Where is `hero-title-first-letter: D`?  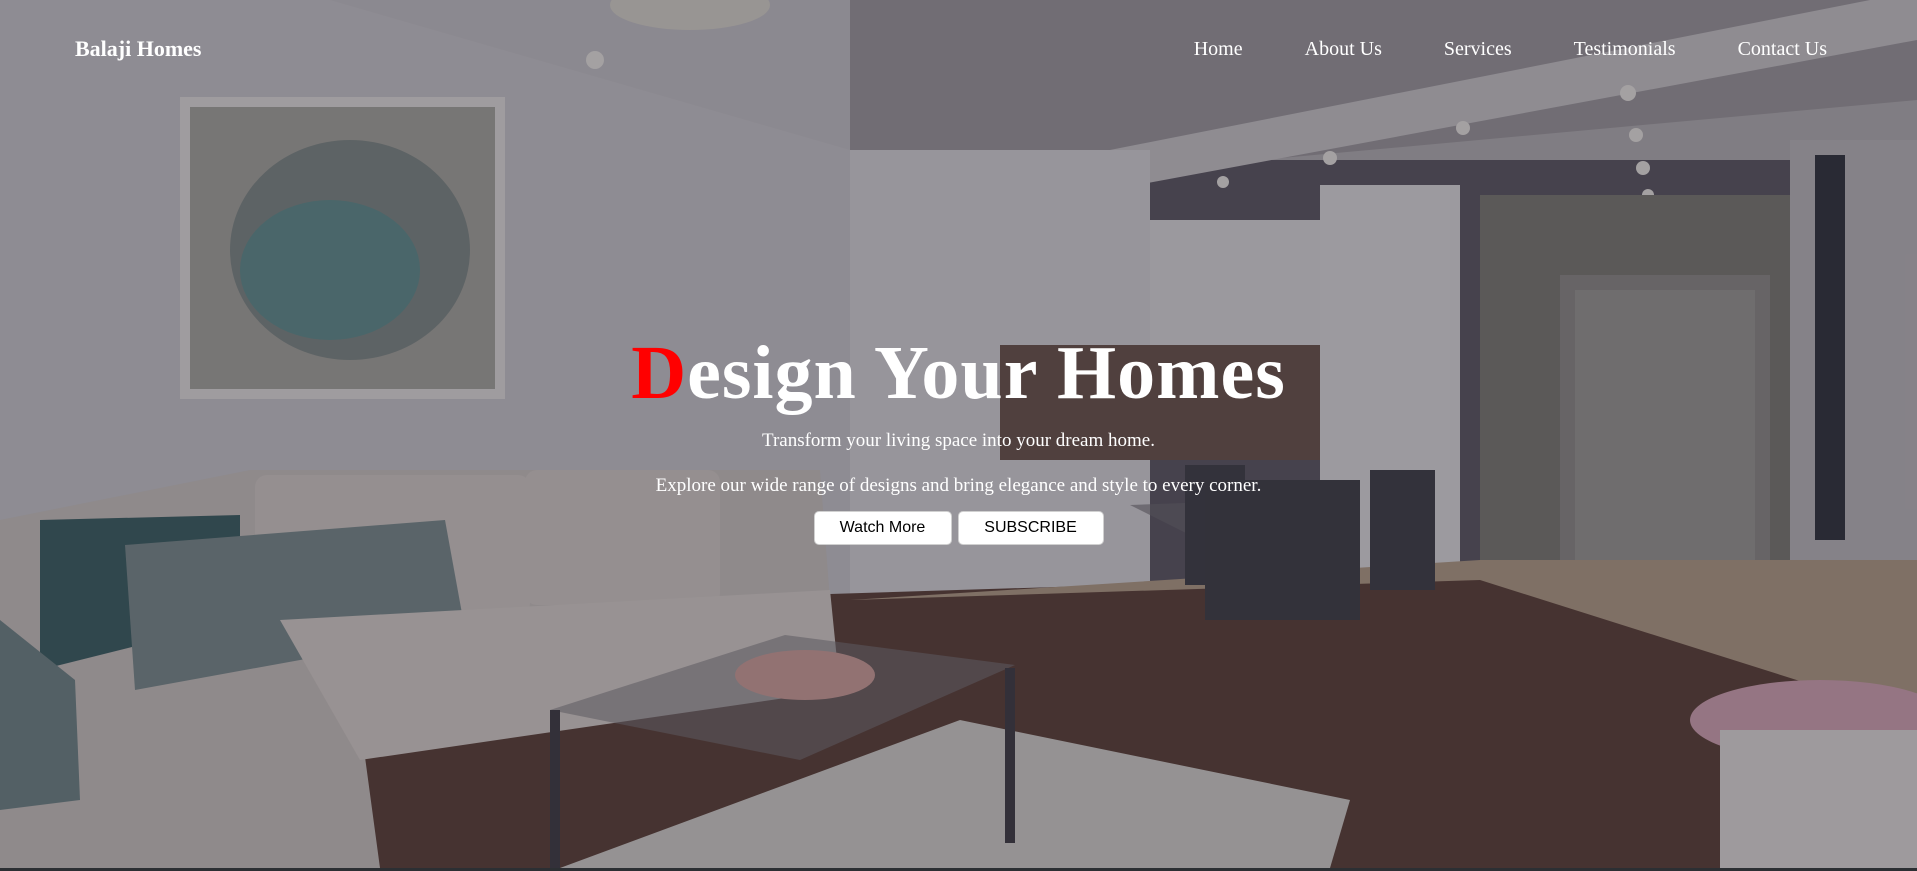 hero-title-first-letter: D is located at coordinates (659, 373).